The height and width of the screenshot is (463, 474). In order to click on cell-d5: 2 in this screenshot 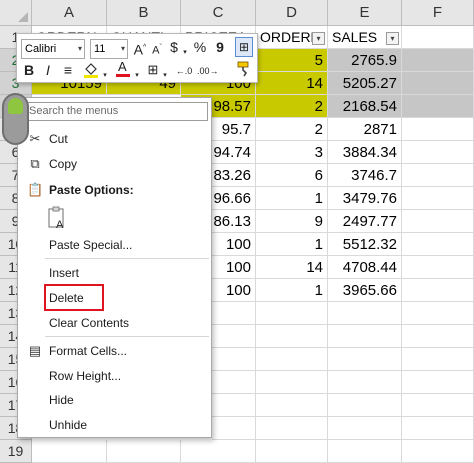, I will do `click(292, 129)`.